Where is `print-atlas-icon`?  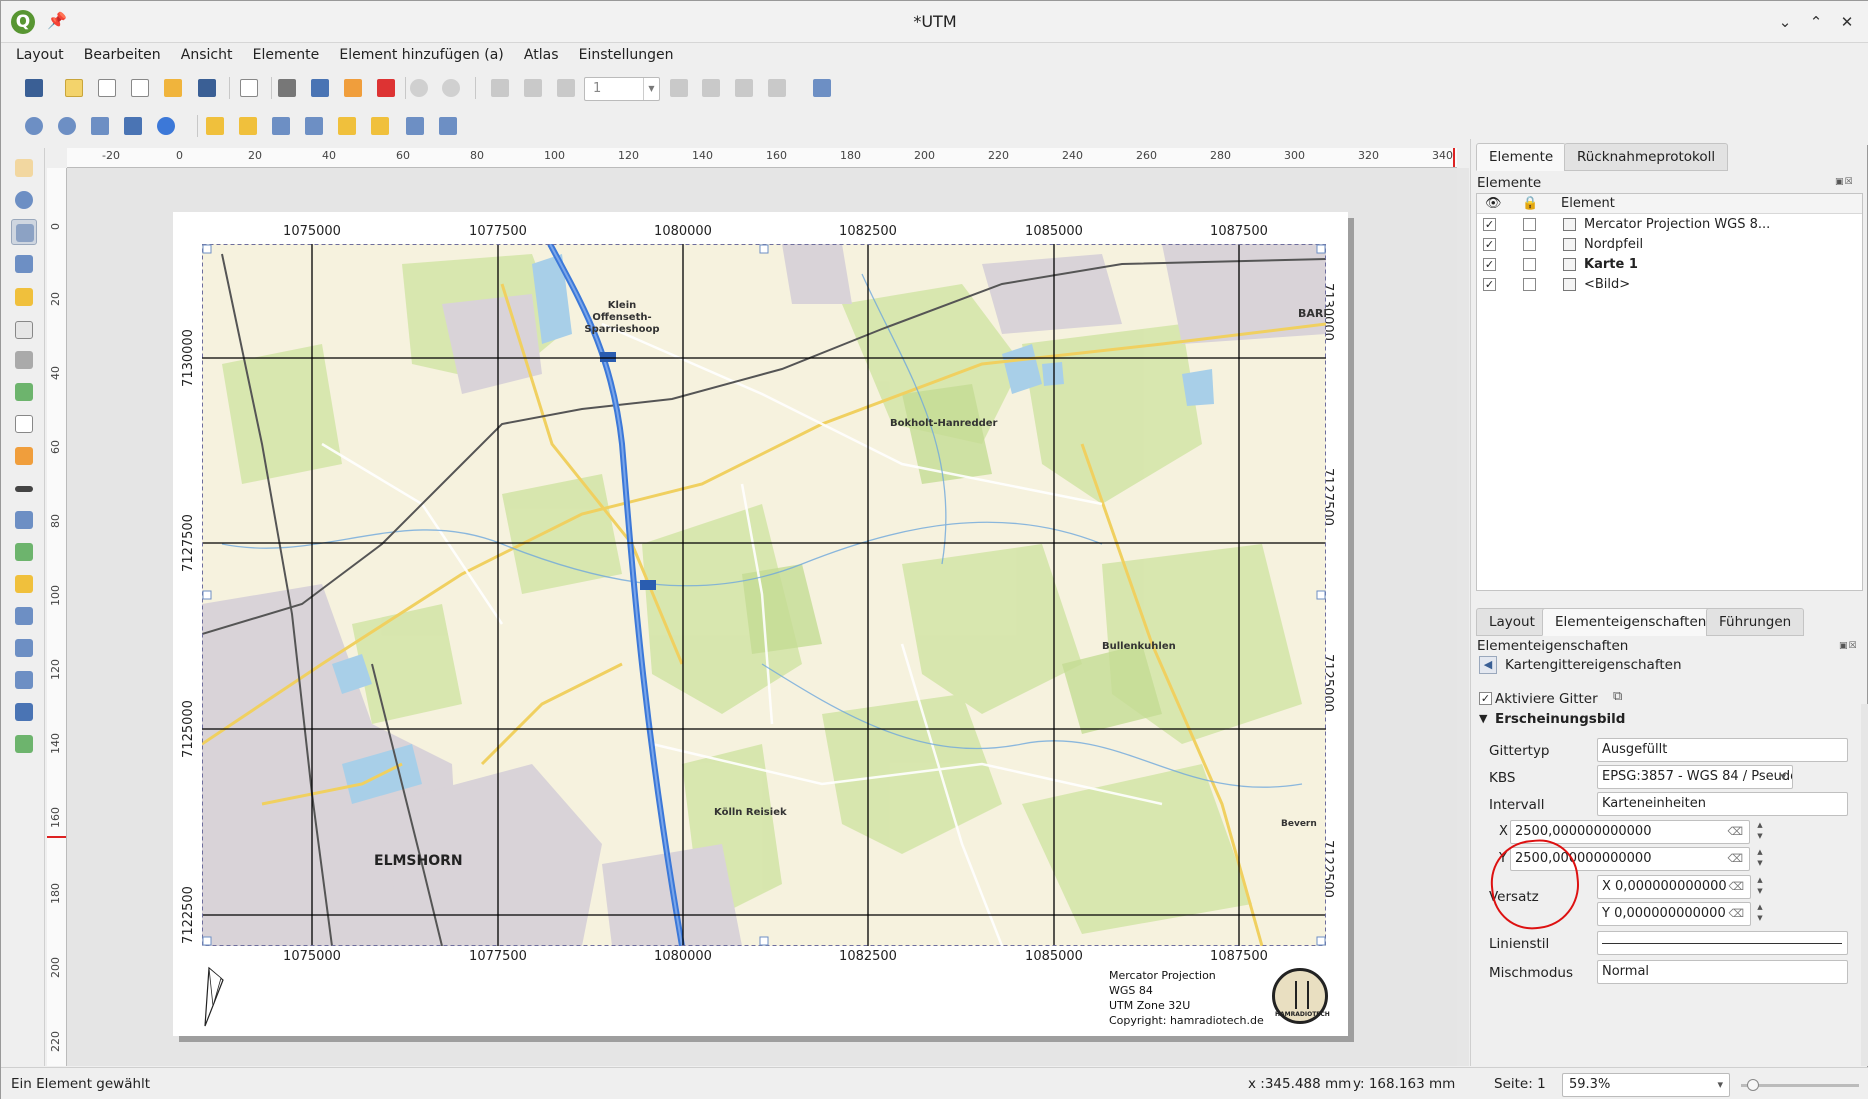
print-atlas-icon is located at coordinates (744, 88).